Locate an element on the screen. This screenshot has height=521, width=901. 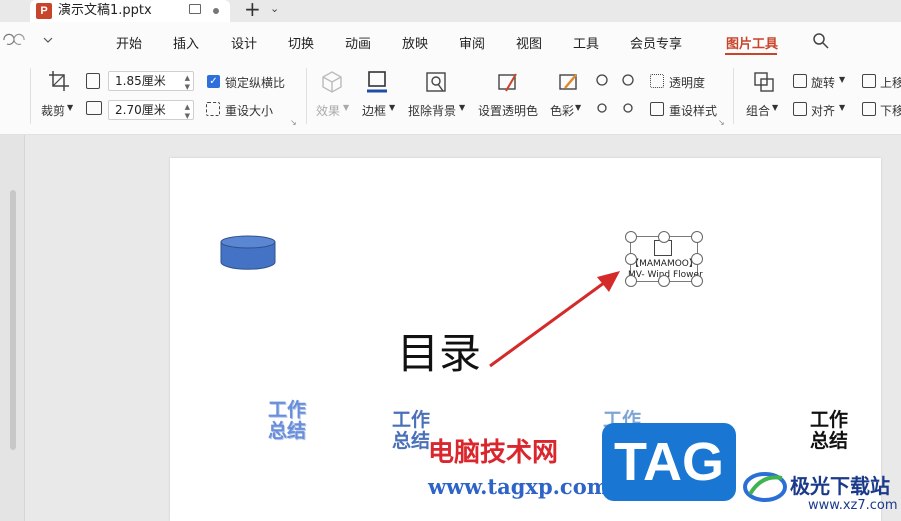
pane-scrollbar is located at coordinates (13, 320).